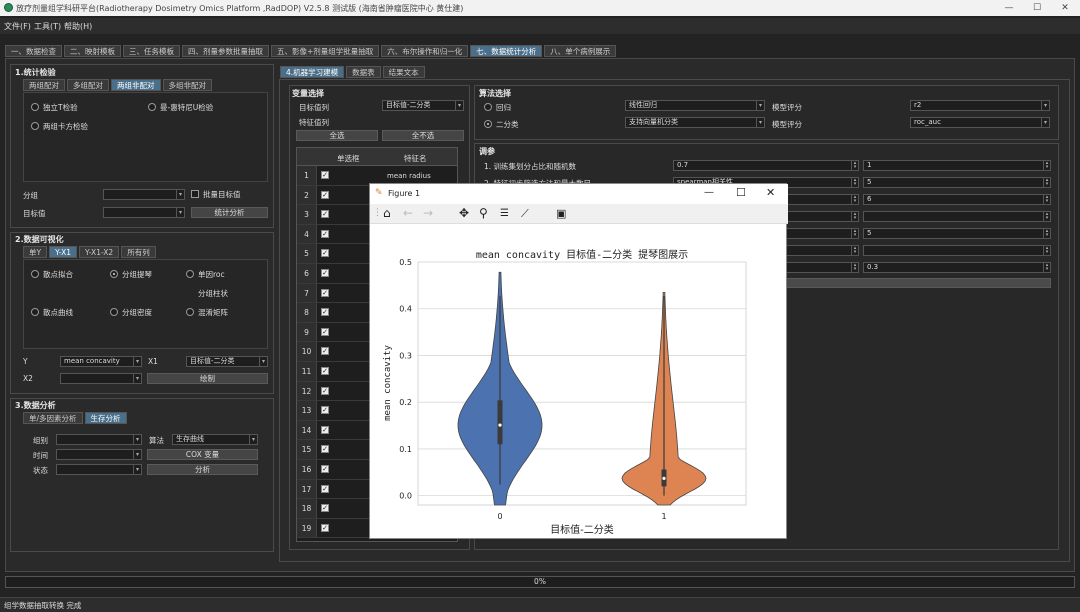 The width and height of the screenshot is (1080, 612). Describe the element at coordinates (770, 192) in the screenshot. I see `figure-close-button: ✕` at that location.